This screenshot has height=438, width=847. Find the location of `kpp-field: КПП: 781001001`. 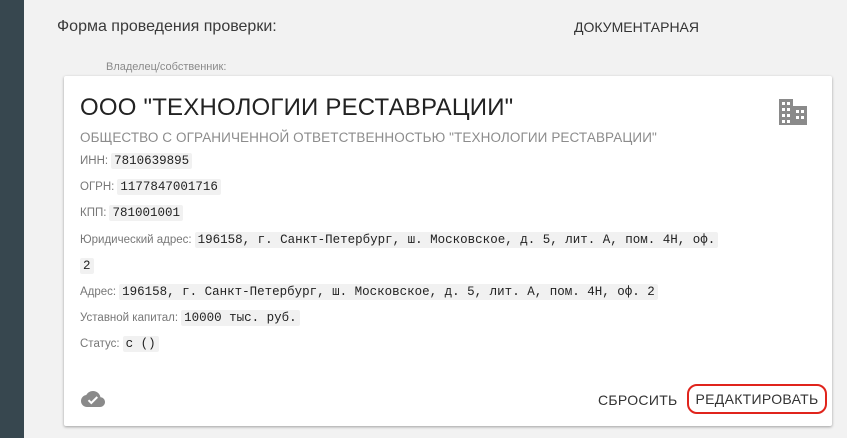

kpp-field: КПП: 781001001 is located at coordinates (131, 213).